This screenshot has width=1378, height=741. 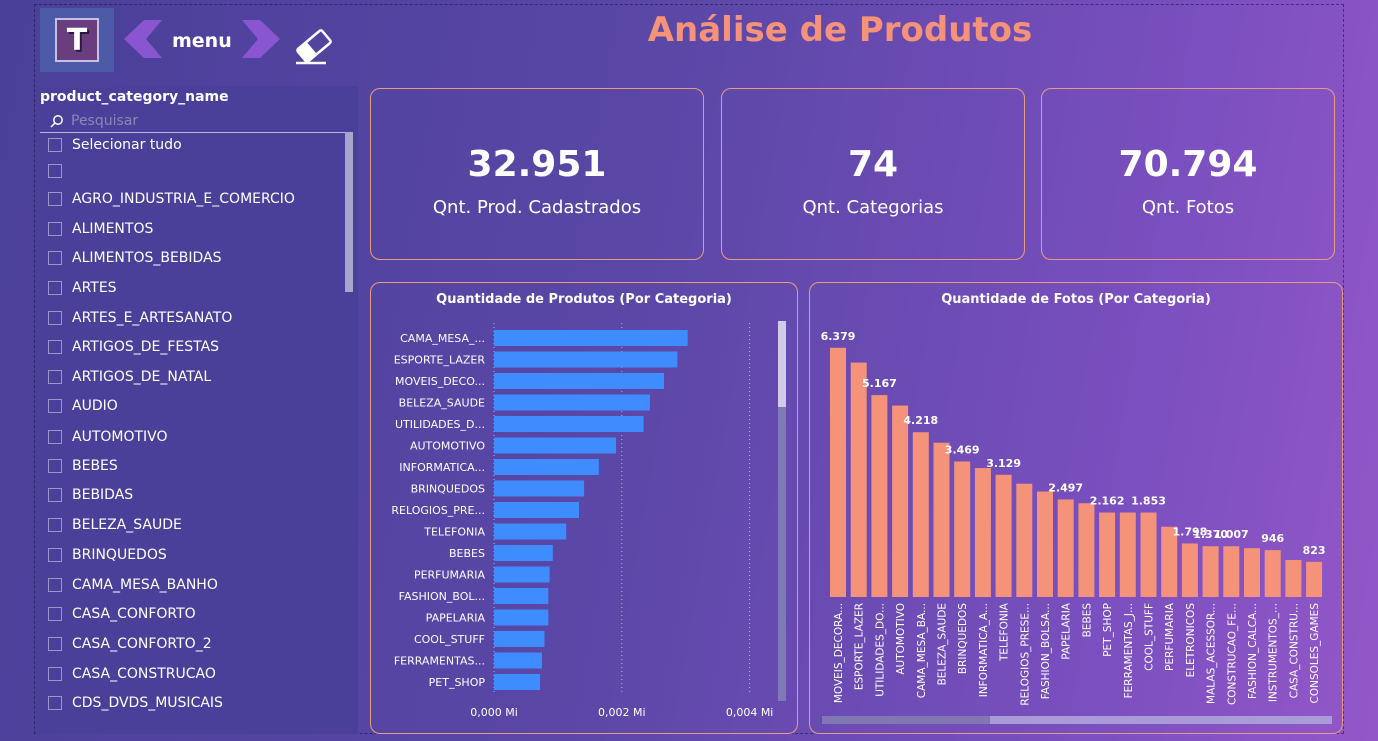 I want to click on slicer-item: CASA_CONFORTO, so click(x=193, y=614).